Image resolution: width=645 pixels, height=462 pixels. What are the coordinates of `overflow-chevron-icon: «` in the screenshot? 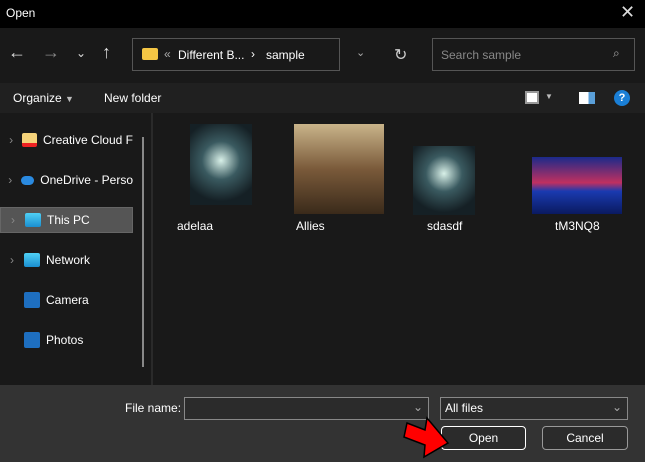 It's located at (167, 54).